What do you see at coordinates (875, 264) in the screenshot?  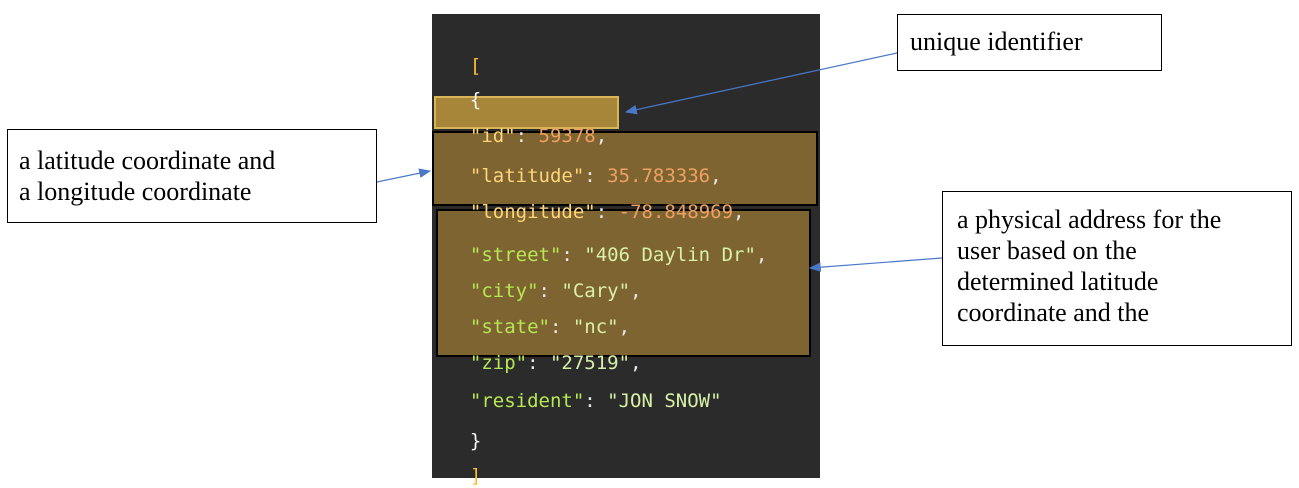 I see `arrow-address` at bounding box center [875, 264].